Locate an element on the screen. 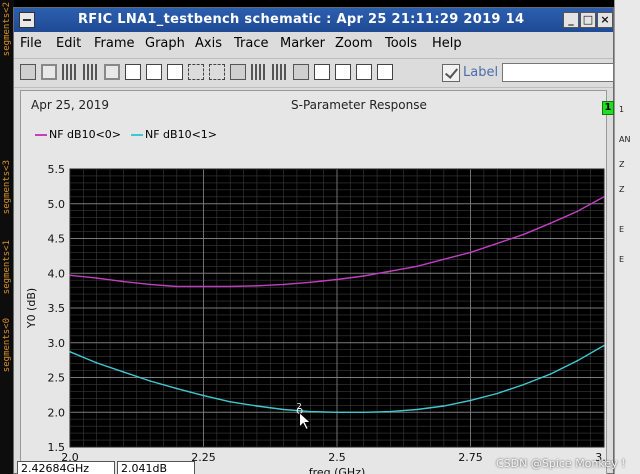 The image size is (640, 474). hatch-icon is located at coordinates (280, 72).